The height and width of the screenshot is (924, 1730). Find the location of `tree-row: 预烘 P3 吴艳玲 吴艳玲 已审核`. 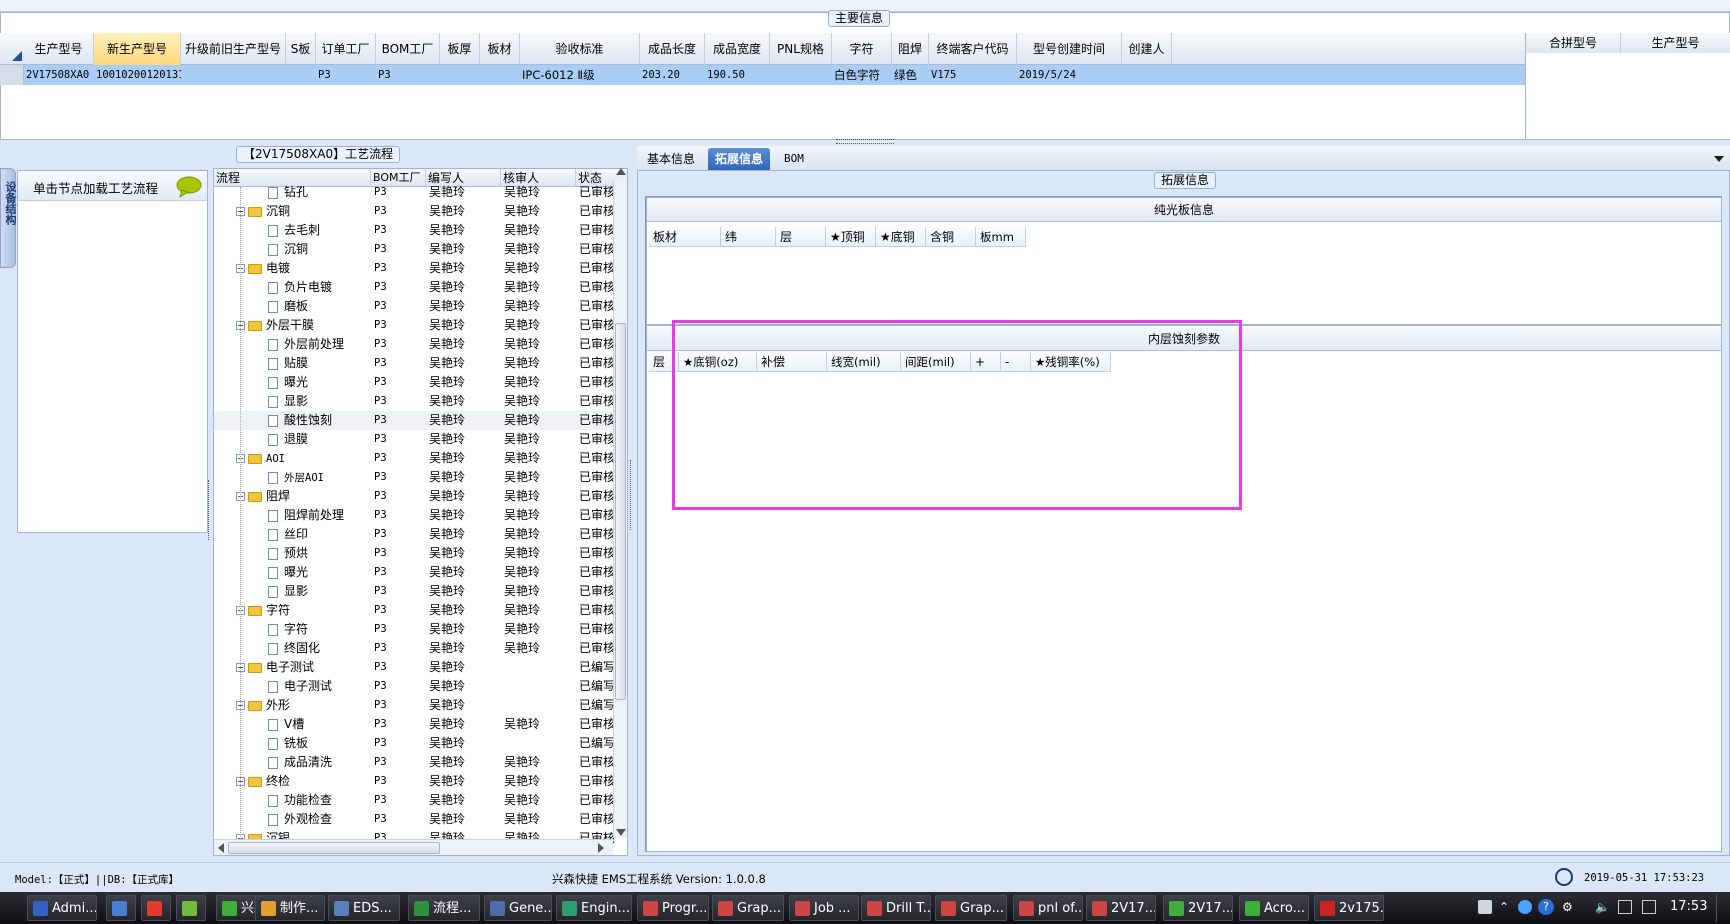

tree-row: 预烘 P3 吴艳玲 吴艳玲 已审核 is located at coordinates (420, 553).